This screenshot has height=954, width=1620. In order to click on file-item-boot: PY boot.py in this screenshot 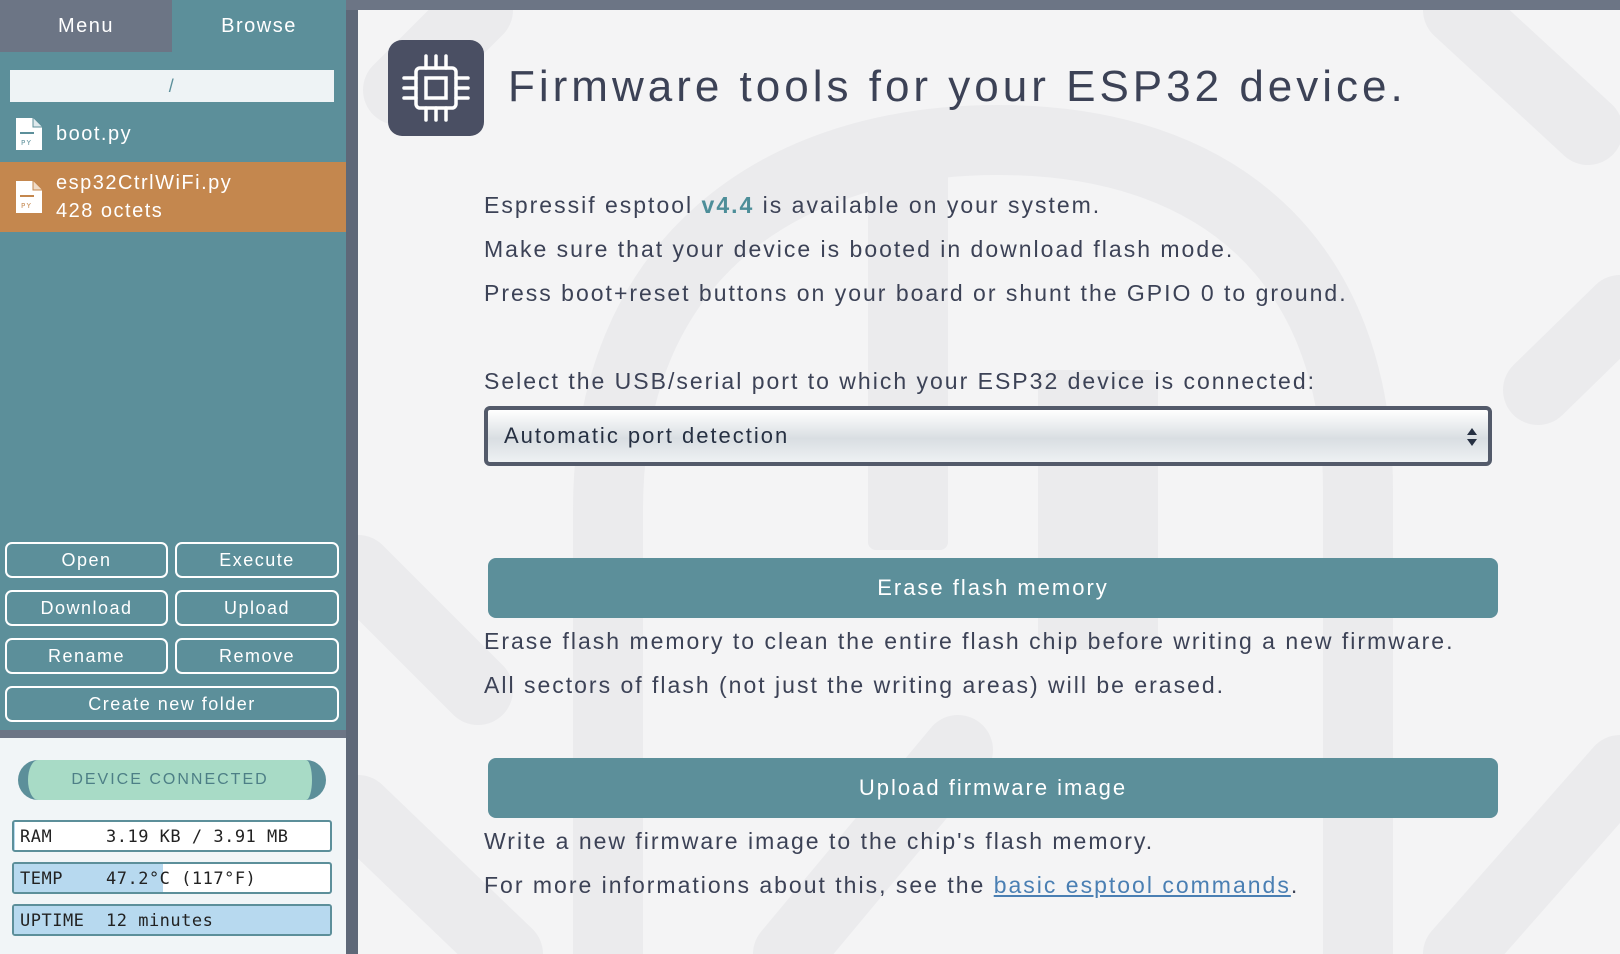, I will do `click(173, 134)`.